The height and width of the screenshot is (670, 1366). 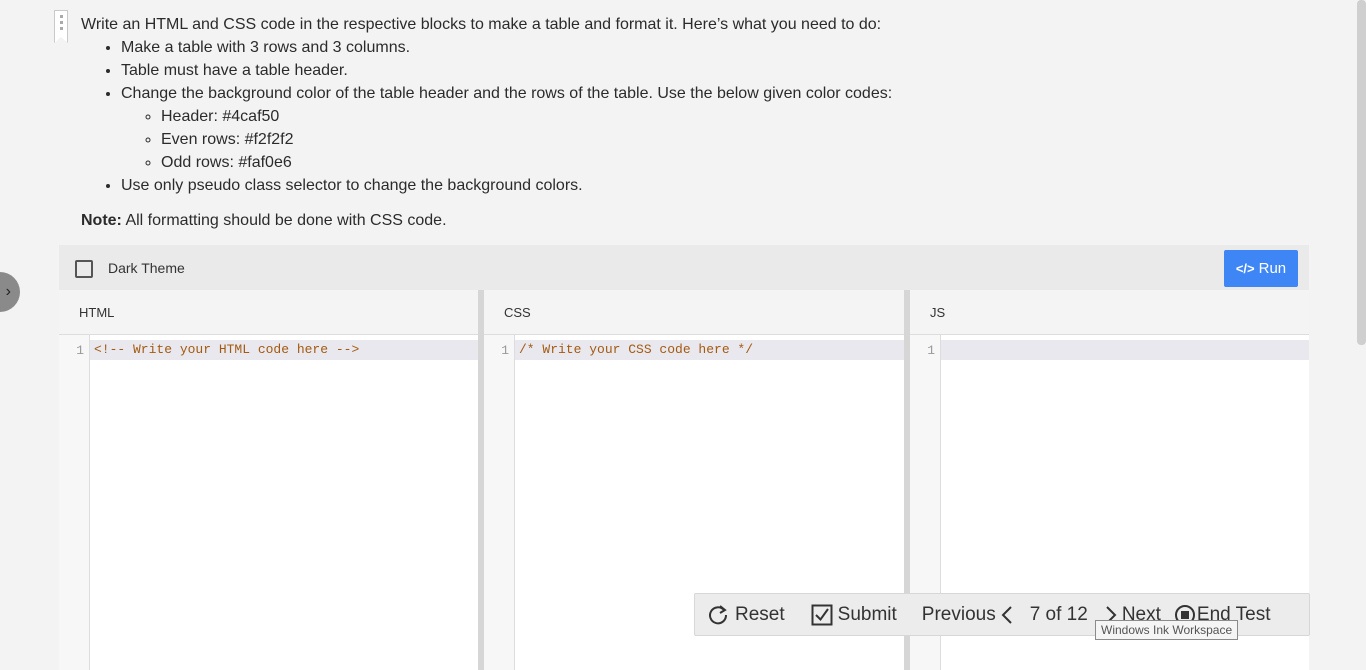 What do you see at coordinates (1125, 350) in the screenshot?
I see `code-line` at bounding box center [1125, 350].